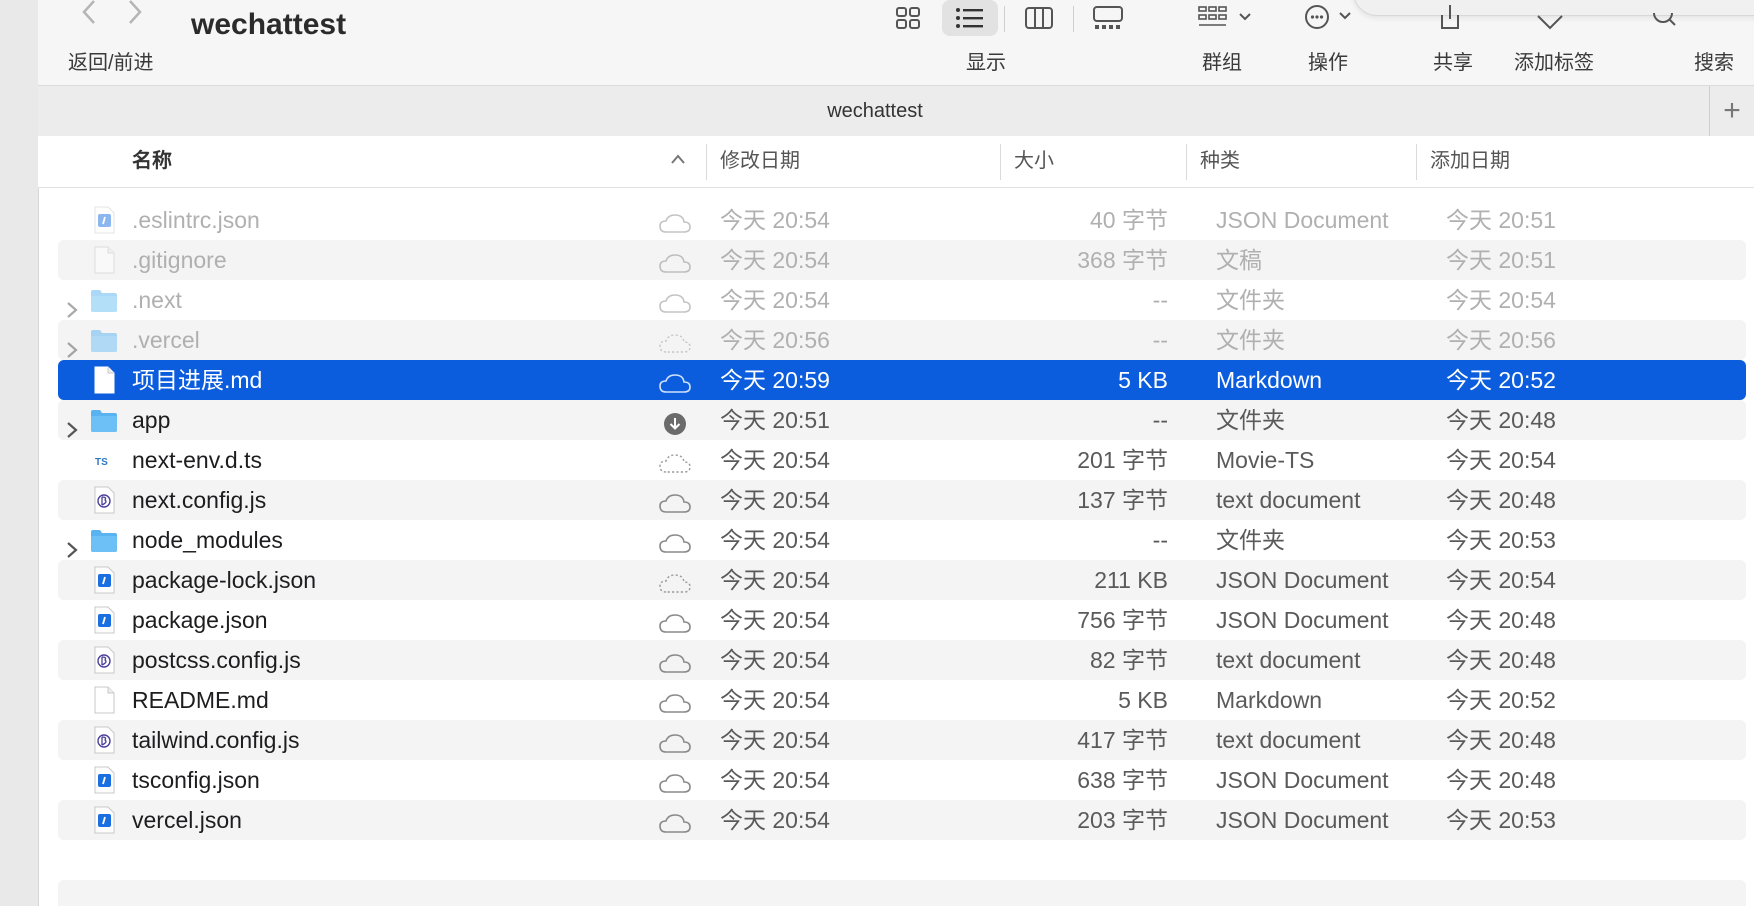  I want to click on column-header: 名称 修改日期 大小 种类 添加日期, so click(896, 162).